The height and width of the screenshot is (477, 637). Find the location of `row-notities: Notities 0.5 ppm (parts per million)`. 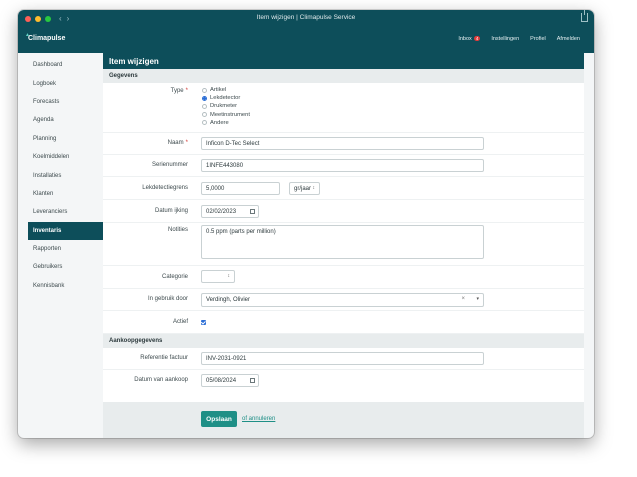

row-notities: Notities 0.5 ppm (parts per million) is located at coordinates (343, 244).